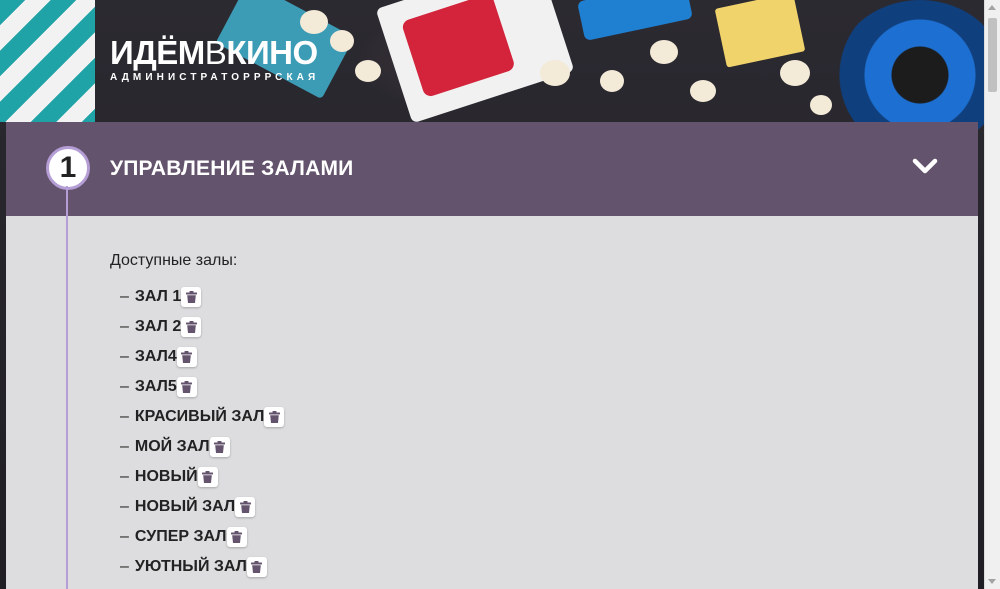 The width and height of the screenshot is (1000, 589). What do you see at coordinates (232, 168) in the screenshot?
I see `section-title: УПРАВЛЕНИЕ ЗАЛАМИ` at bounding box center [232, 168].